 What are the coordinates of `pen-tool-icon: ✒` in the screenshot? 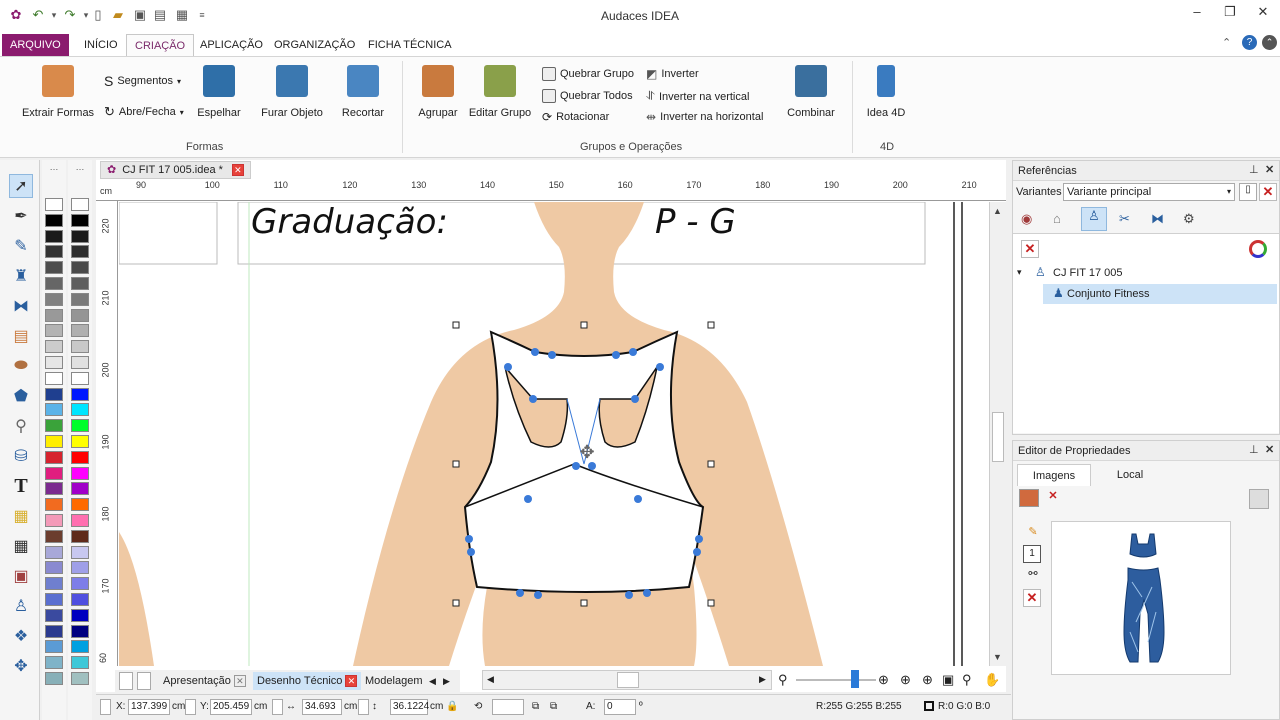 It's located at (21, 216).